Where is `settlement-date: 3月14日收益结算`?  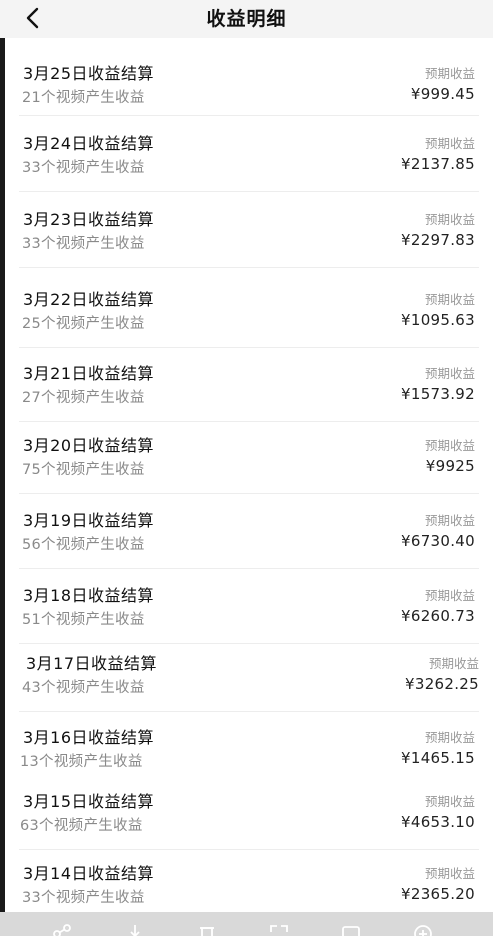 settlement-date: 3月14日收益结算 is located at coordinates (89, 873).